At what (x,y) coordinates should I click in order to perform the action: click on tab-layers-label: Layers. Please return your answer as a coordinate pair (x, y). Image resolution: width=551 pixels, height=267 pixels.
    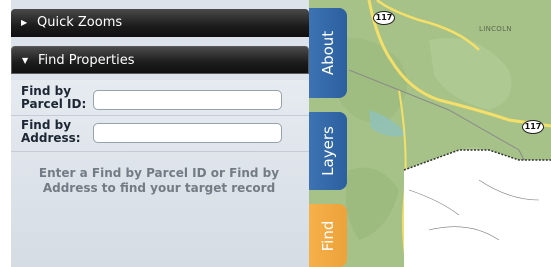
    Looking at the image, I should click on (328, 151).